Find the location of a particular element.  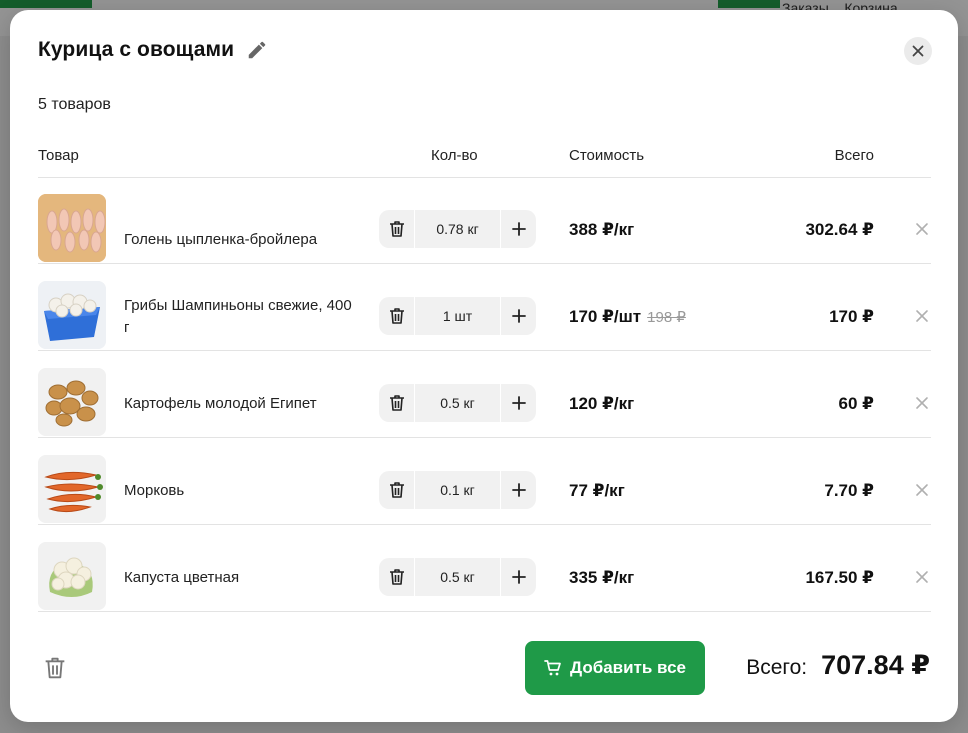

delete-list-button is located at coordinates (55, 668).